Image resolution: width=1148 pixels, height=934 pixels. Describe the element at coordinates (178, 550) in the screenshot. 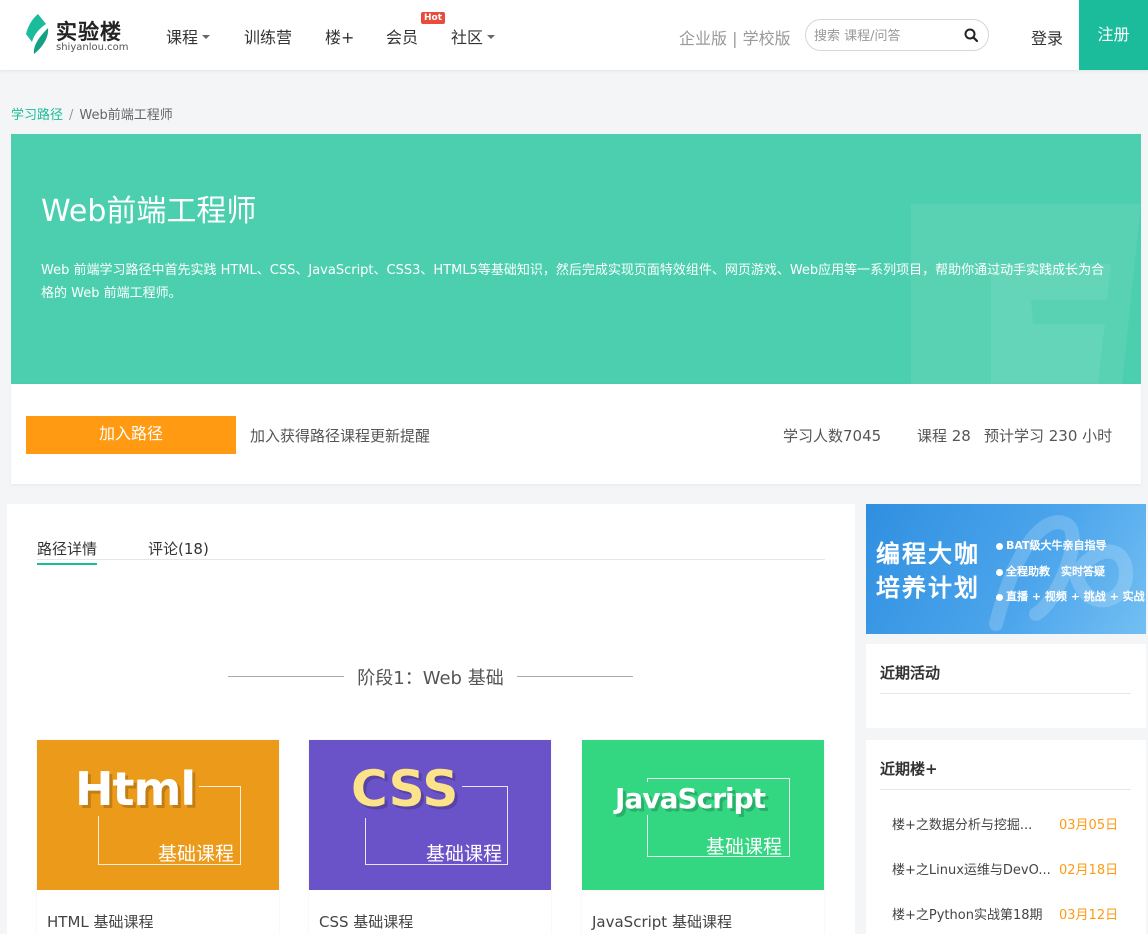

I see `tab-comments: 评论(18)` at that location.